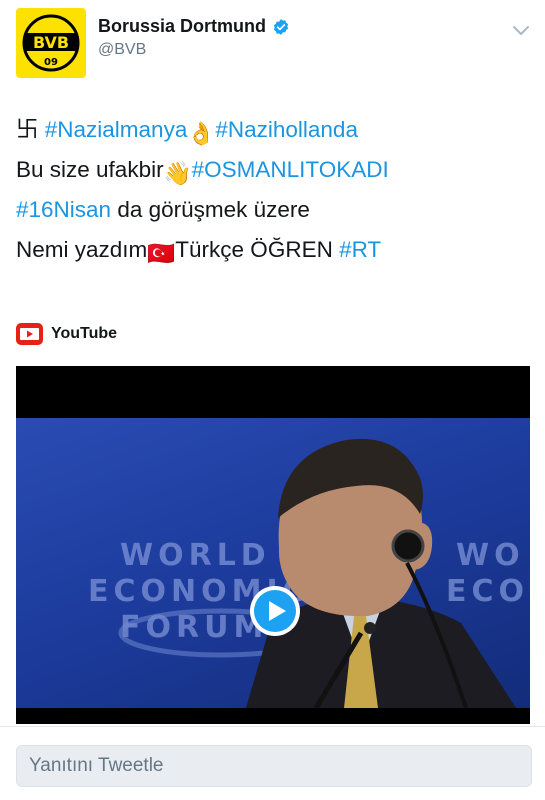 The image size is (545, 800). What do you see at coordinates (281, 26) in the screenshot?
I see `verified-badge-icon` at bounding box center [281, 26].